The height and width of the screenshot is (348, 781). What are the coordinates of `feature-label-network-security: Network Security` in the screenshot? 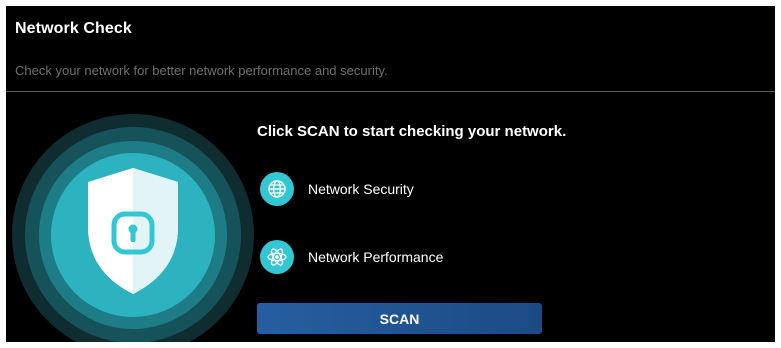 It's located at (361, 189).